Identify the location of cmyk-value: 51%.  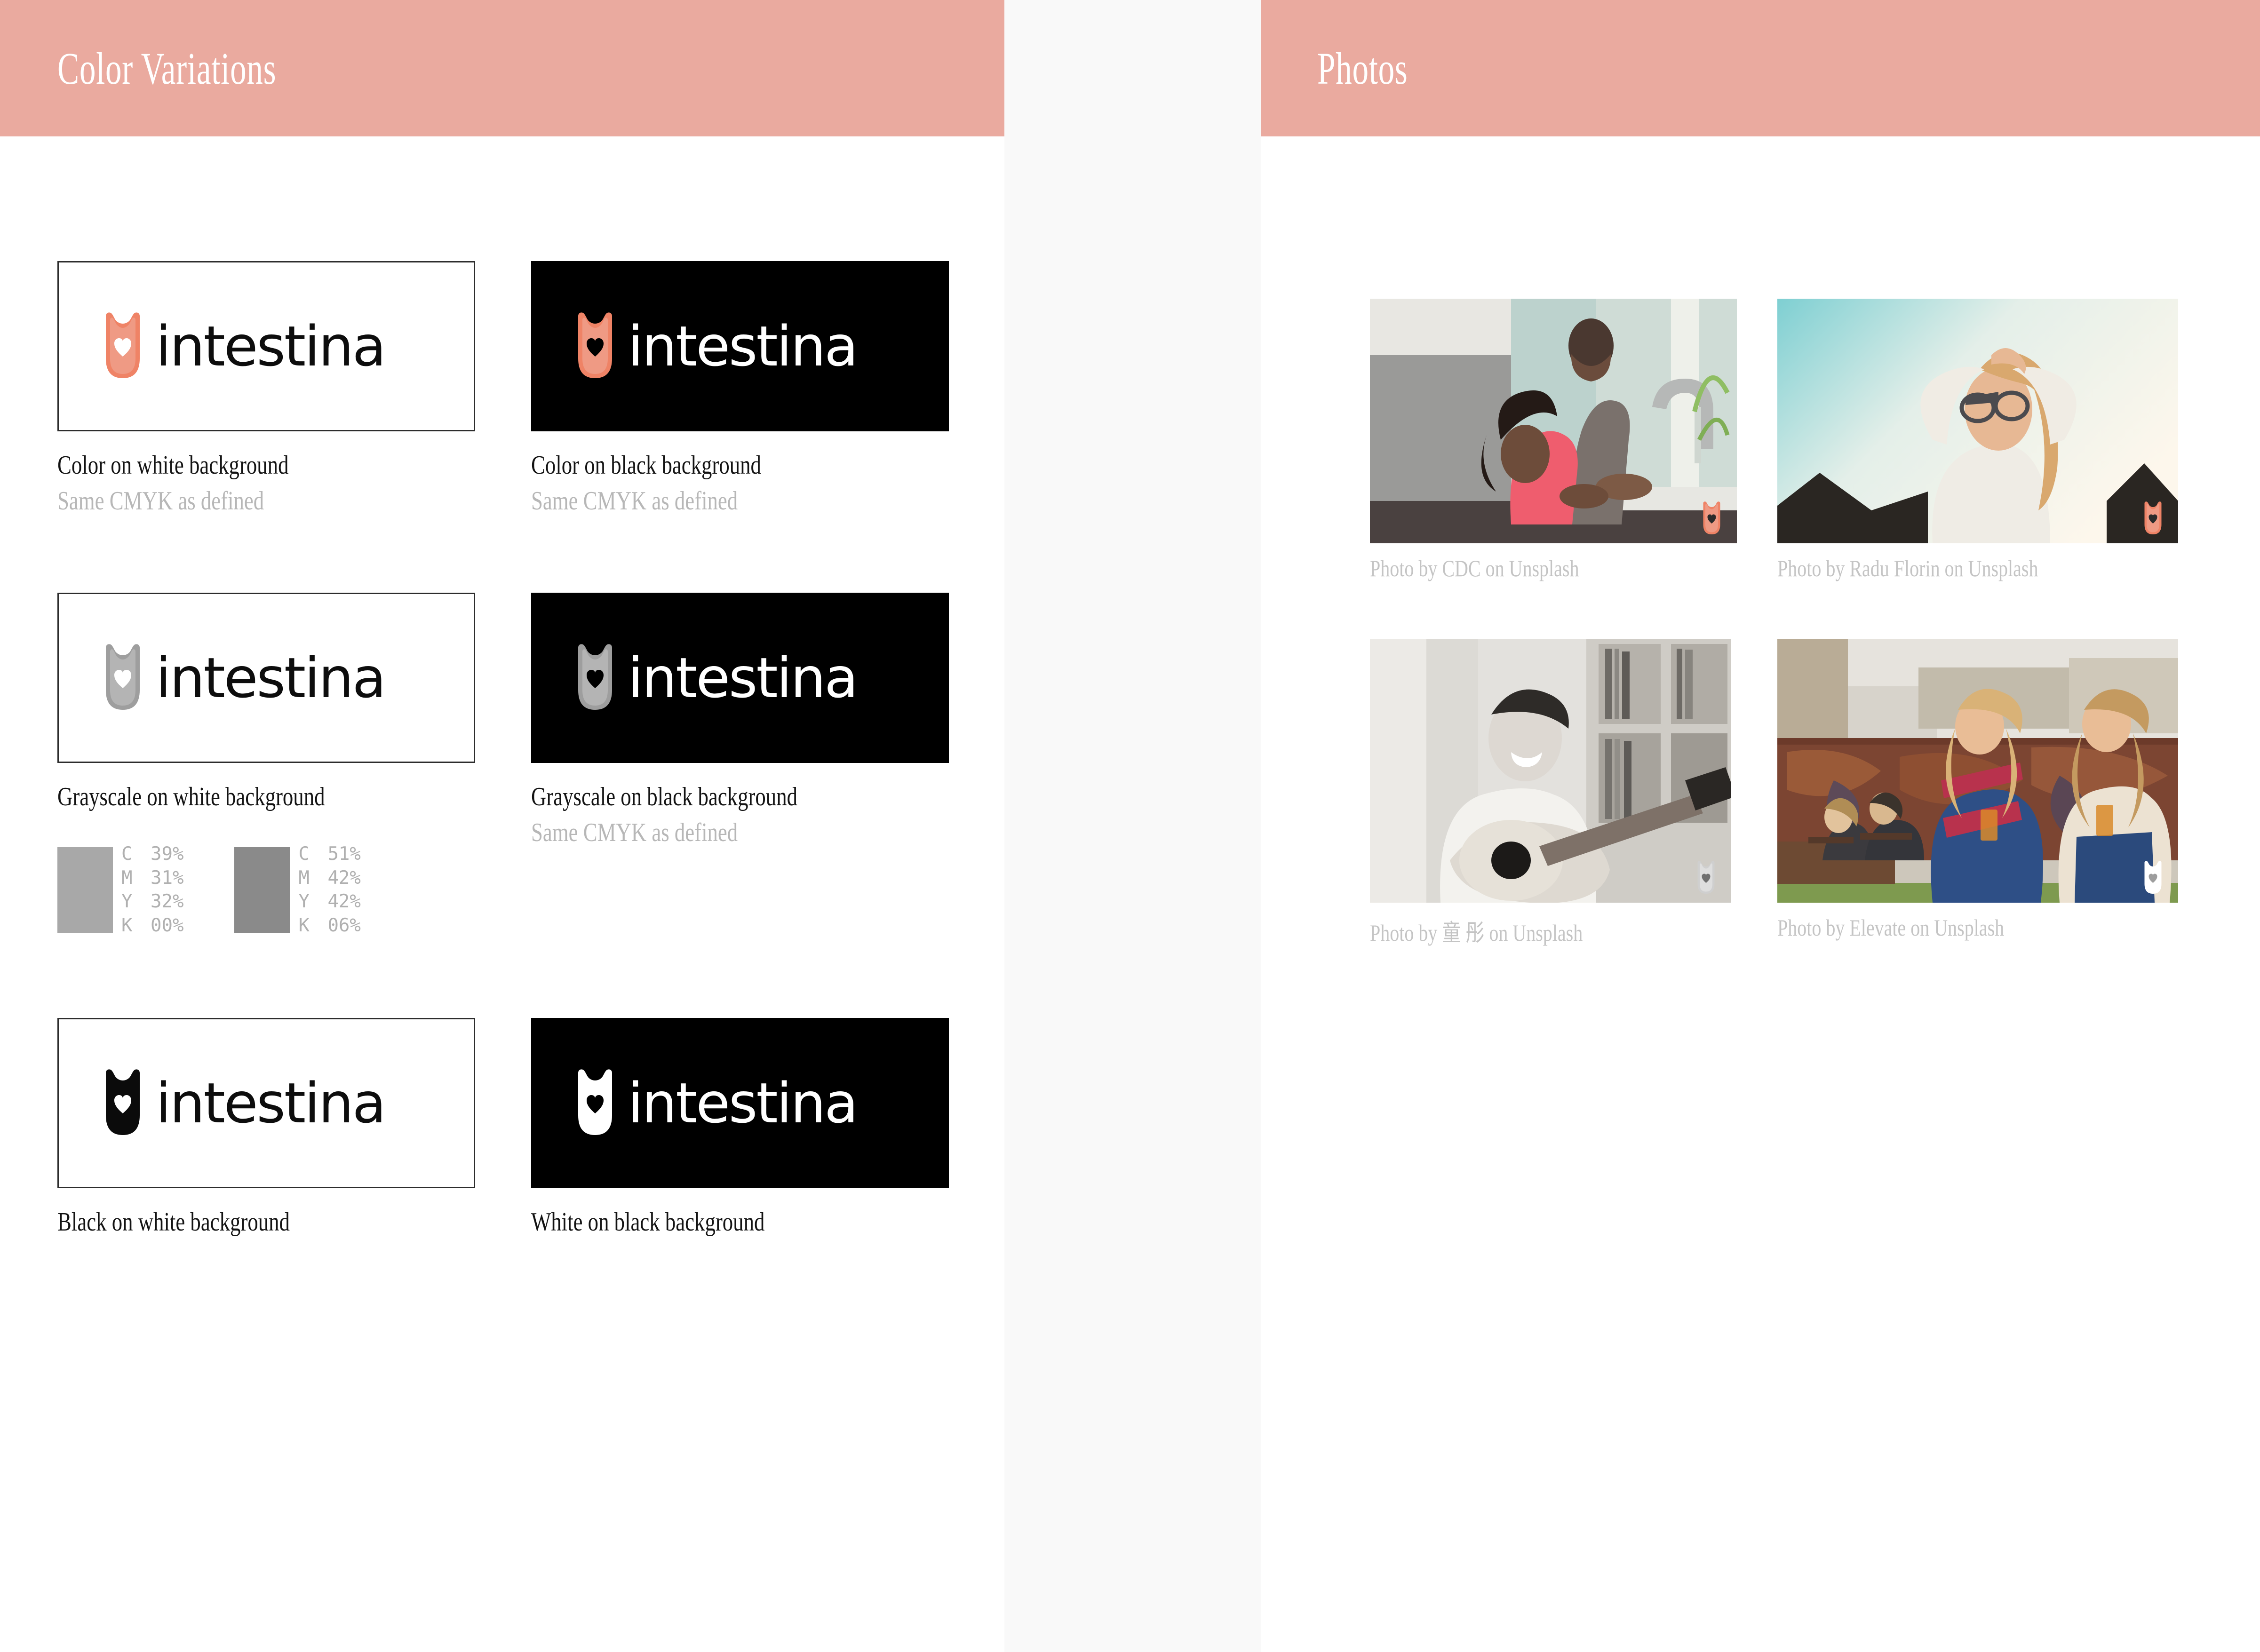
(344, 854).